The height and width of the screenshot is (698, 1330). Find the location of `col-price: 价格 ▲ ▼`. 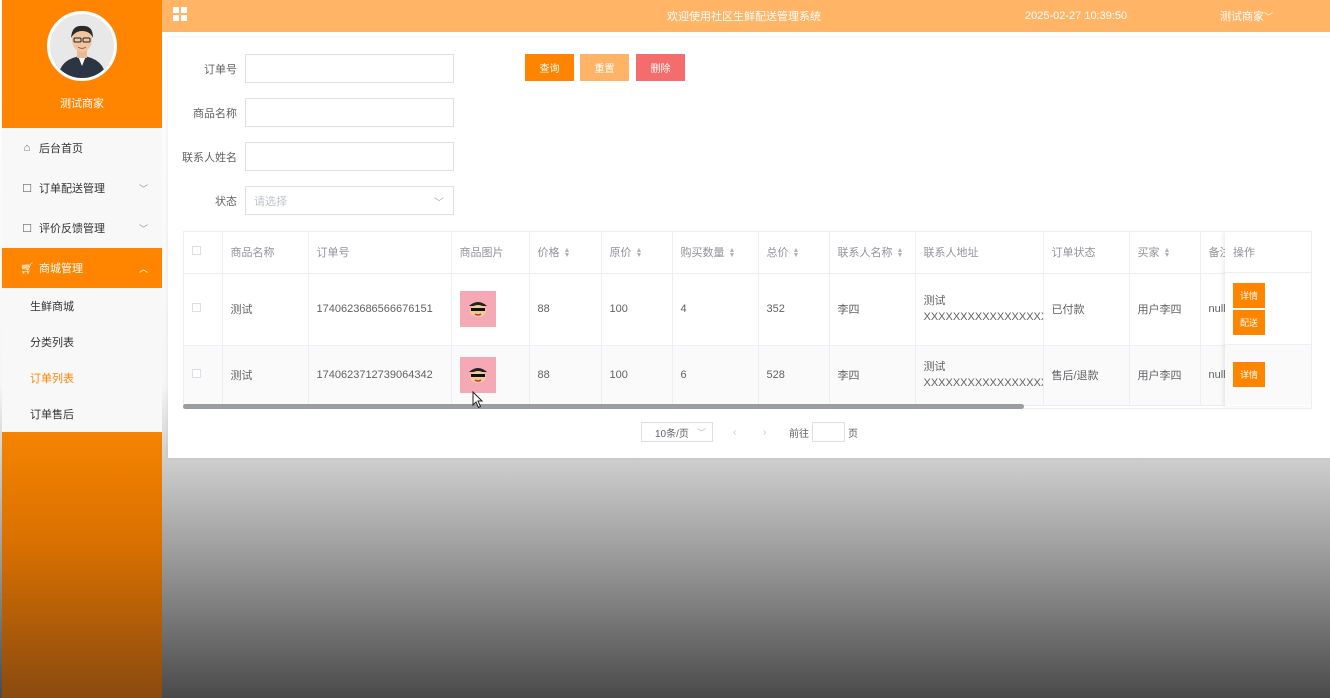

col-price: 价格 ▲ ▼ is located at coordinates (565, 253).